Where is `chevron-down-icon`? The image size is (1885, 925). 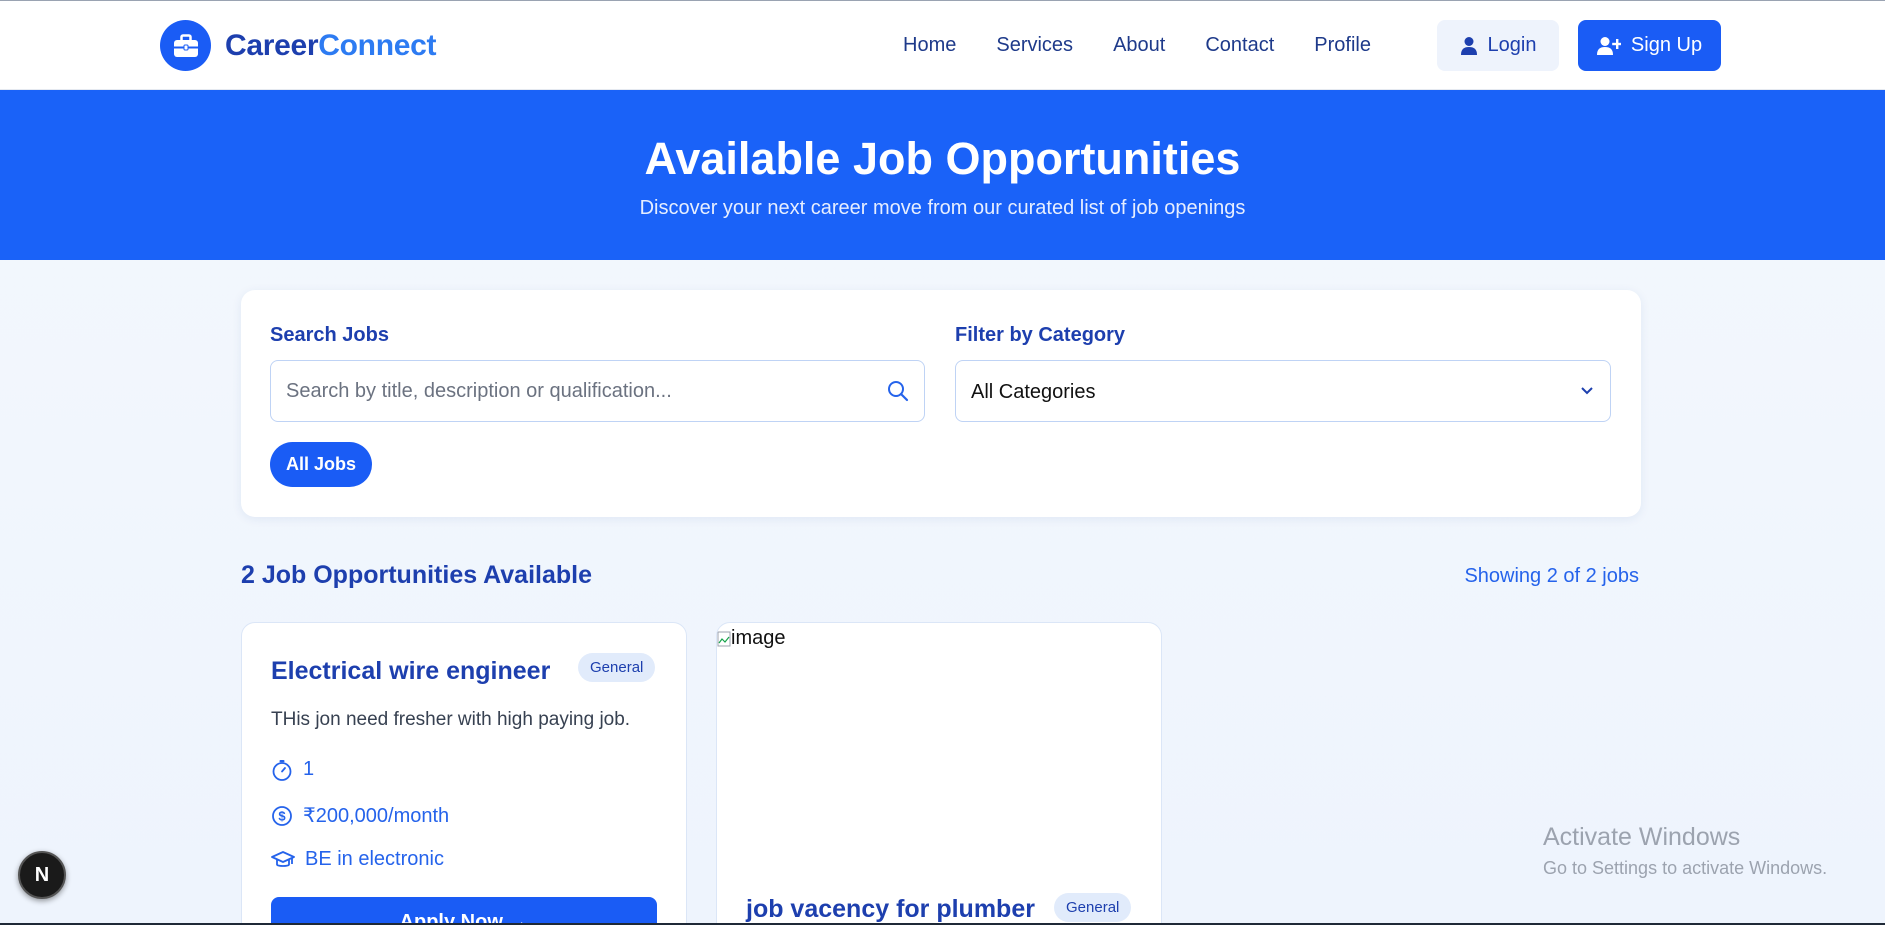
chevron-down-icon is located at coordinates (1587, 391).